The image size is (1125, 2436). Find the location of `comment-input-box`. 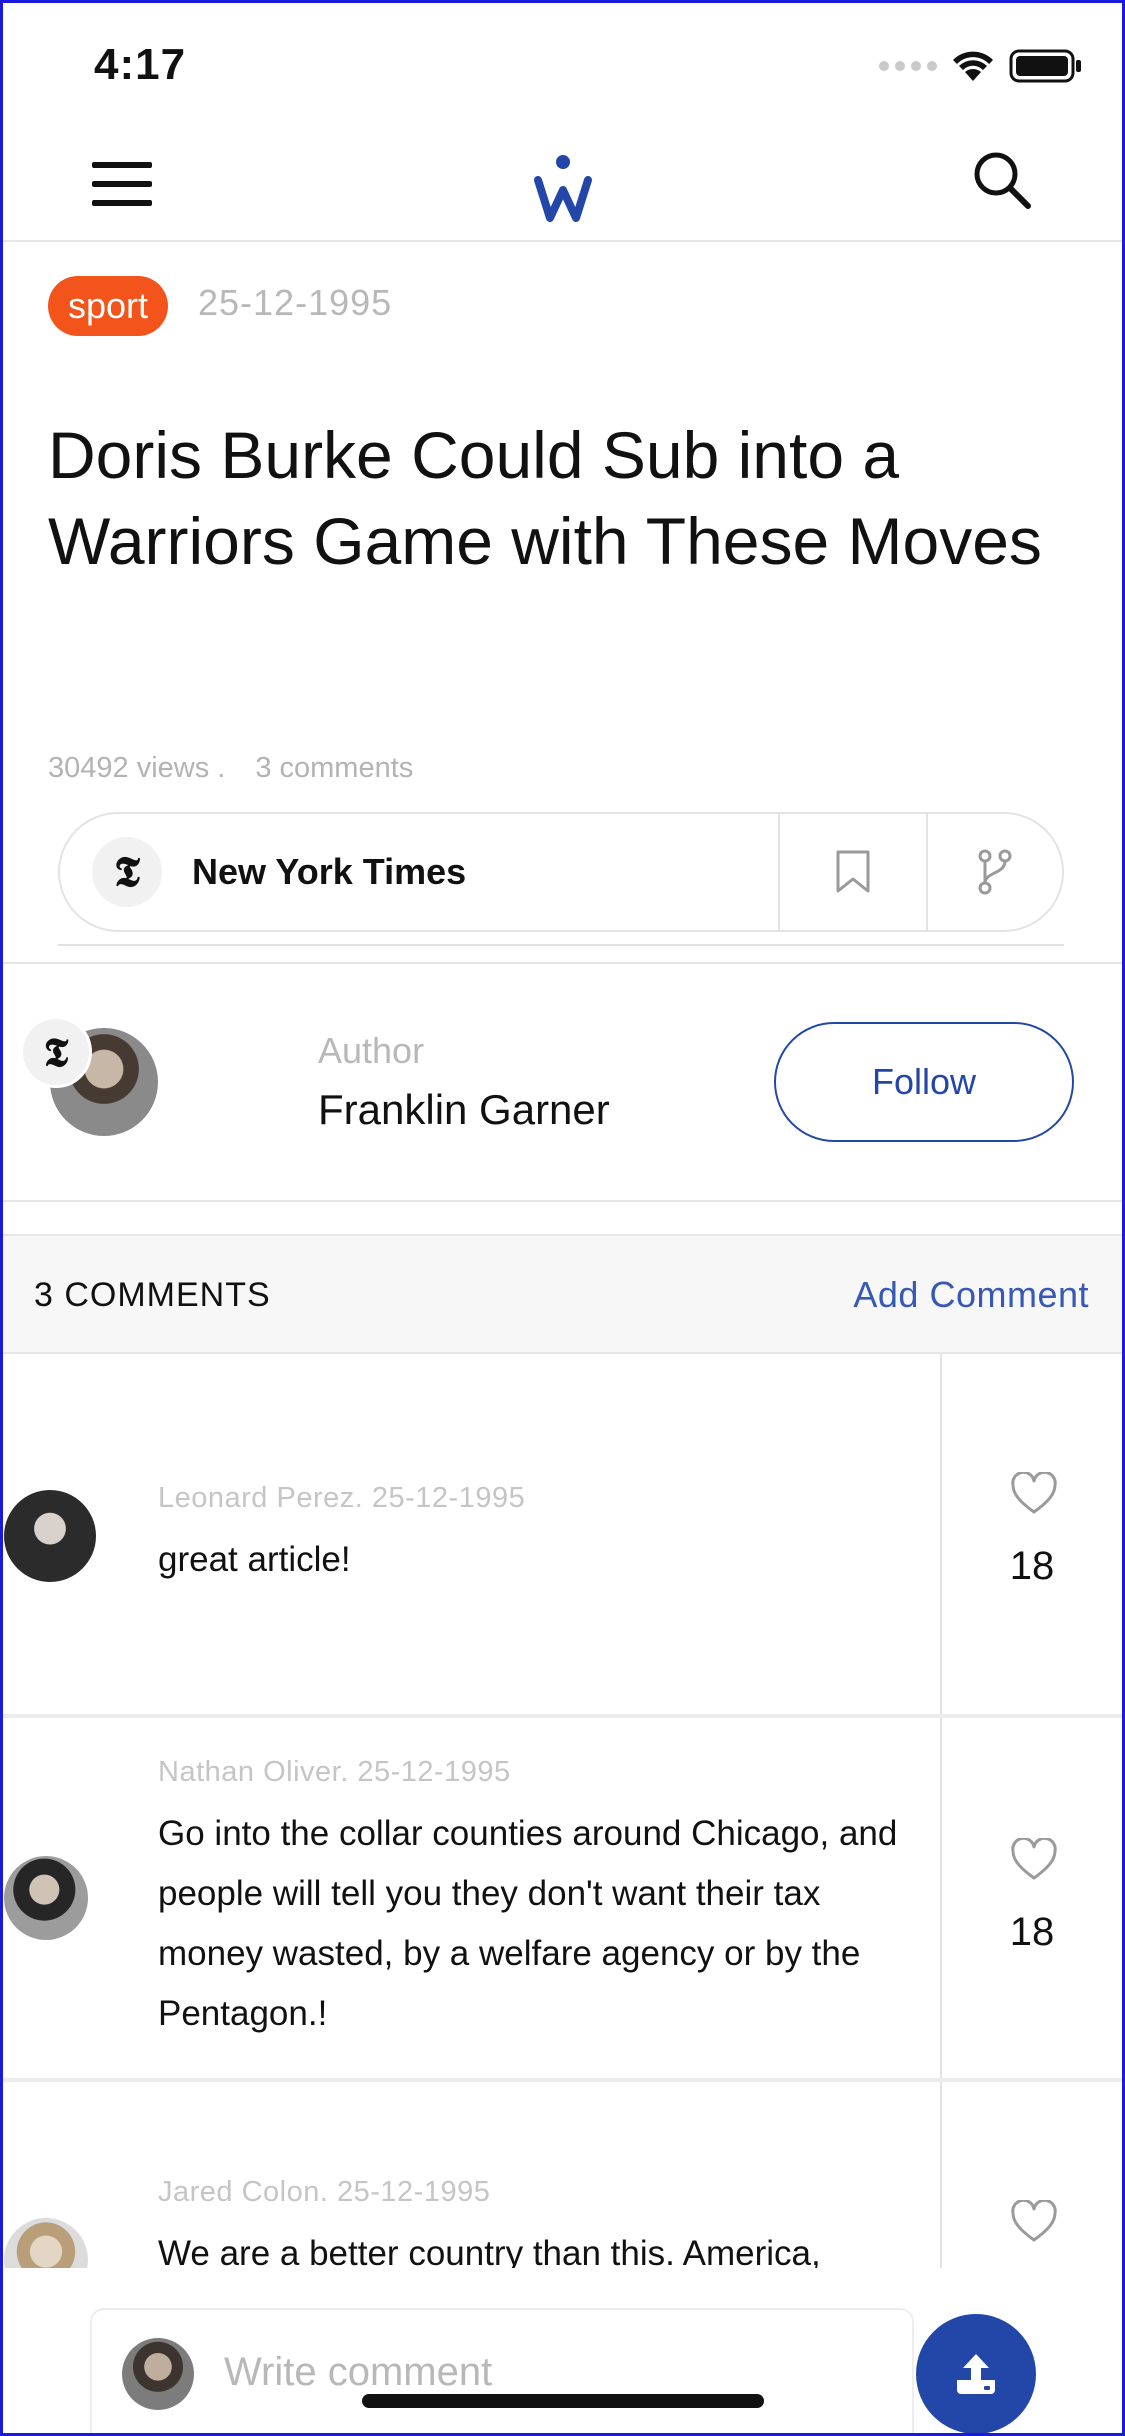

comment-input-box is located at coordinates (502, 2372).